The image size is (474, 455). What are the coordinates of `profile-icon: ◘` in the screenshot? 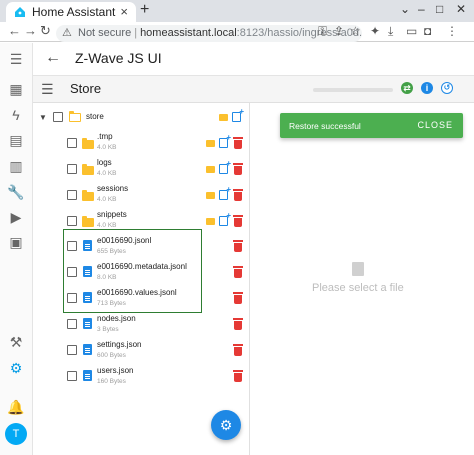 It's located at (427, 31).